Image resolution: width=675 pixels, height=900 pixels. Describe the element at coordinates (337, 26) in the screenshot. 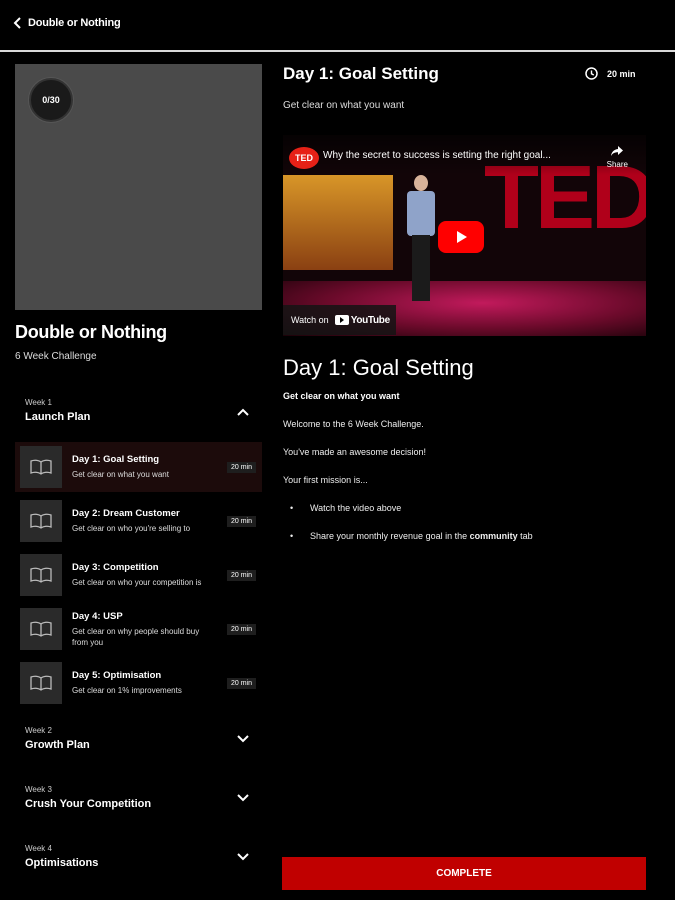

I see `top-bar: Double or Nothing` at that location.